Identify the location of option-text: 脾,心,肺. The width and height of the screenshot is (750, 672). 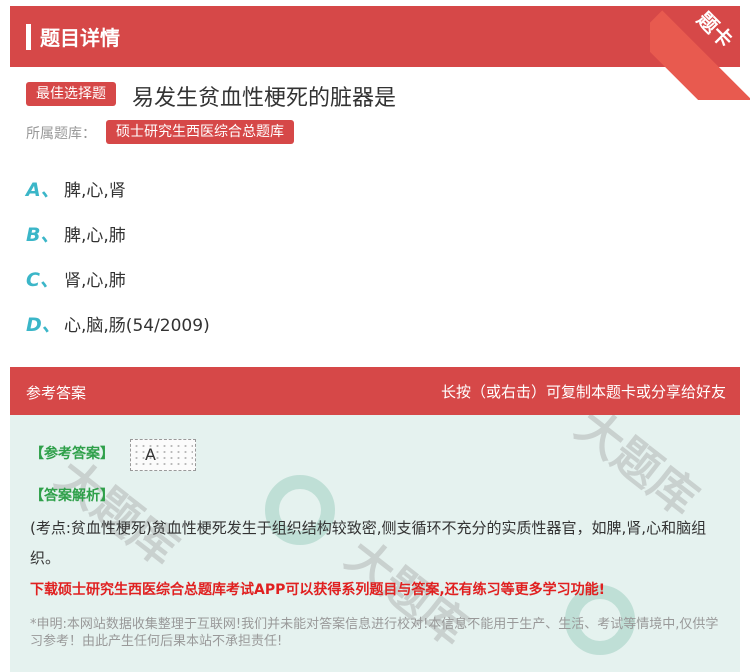
(95, 235).